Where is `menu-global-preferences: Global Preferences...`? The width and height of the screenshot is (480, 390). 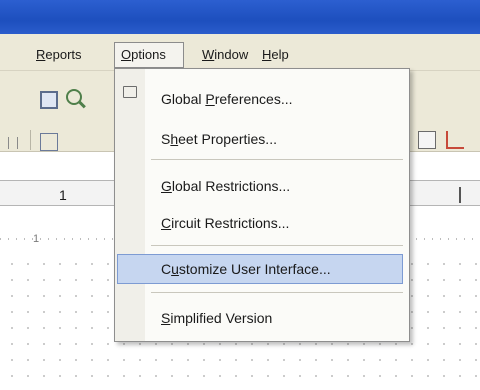 menu-global-preferences: Global Preferences... is located at coordinates (227, 99).